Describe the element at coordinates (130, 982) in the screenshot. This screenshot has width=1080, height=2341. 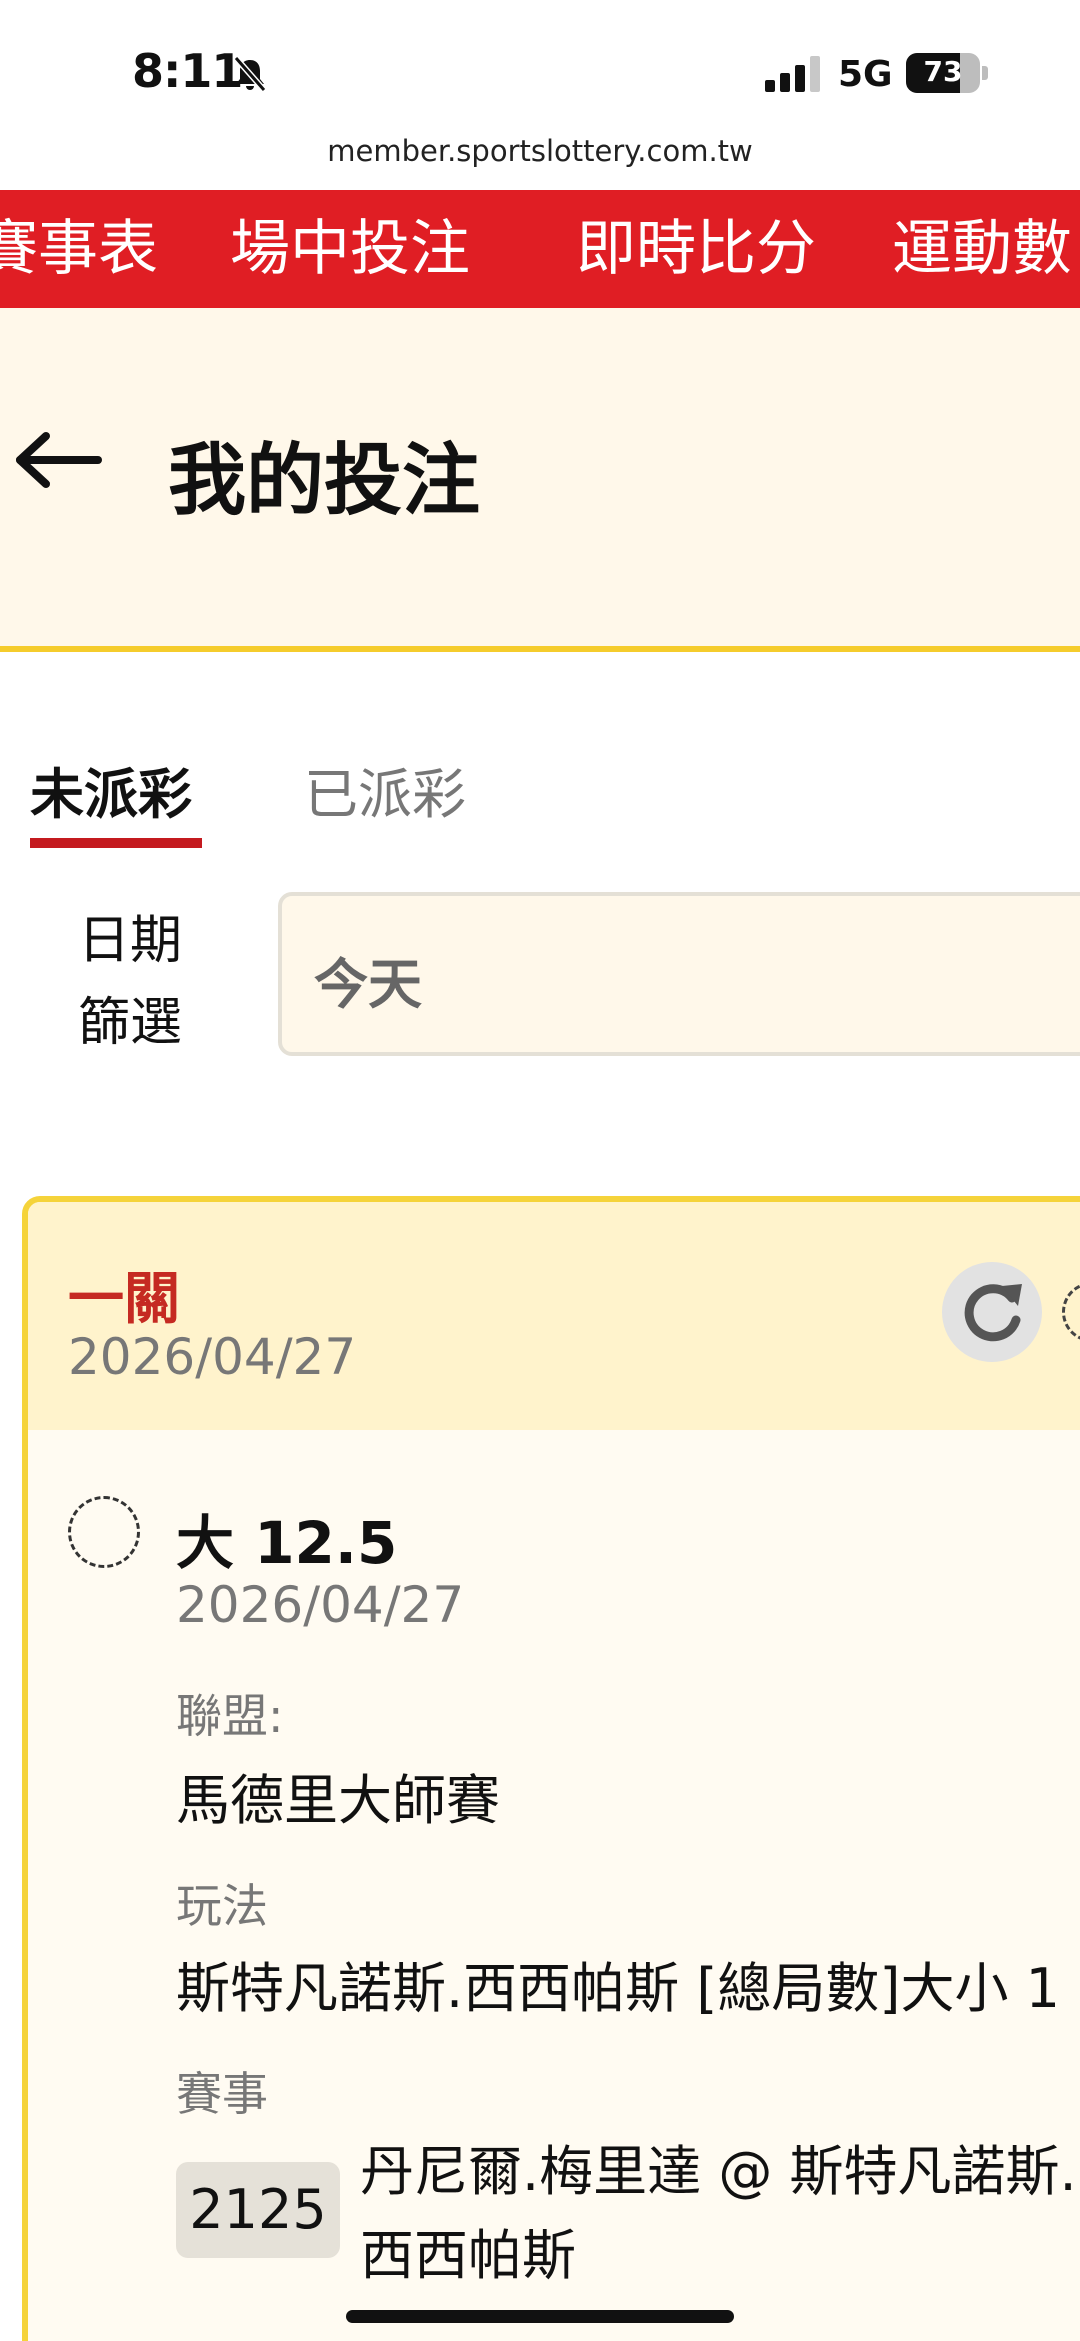
I see `date-filter-label: 日期 篩選` at that location.